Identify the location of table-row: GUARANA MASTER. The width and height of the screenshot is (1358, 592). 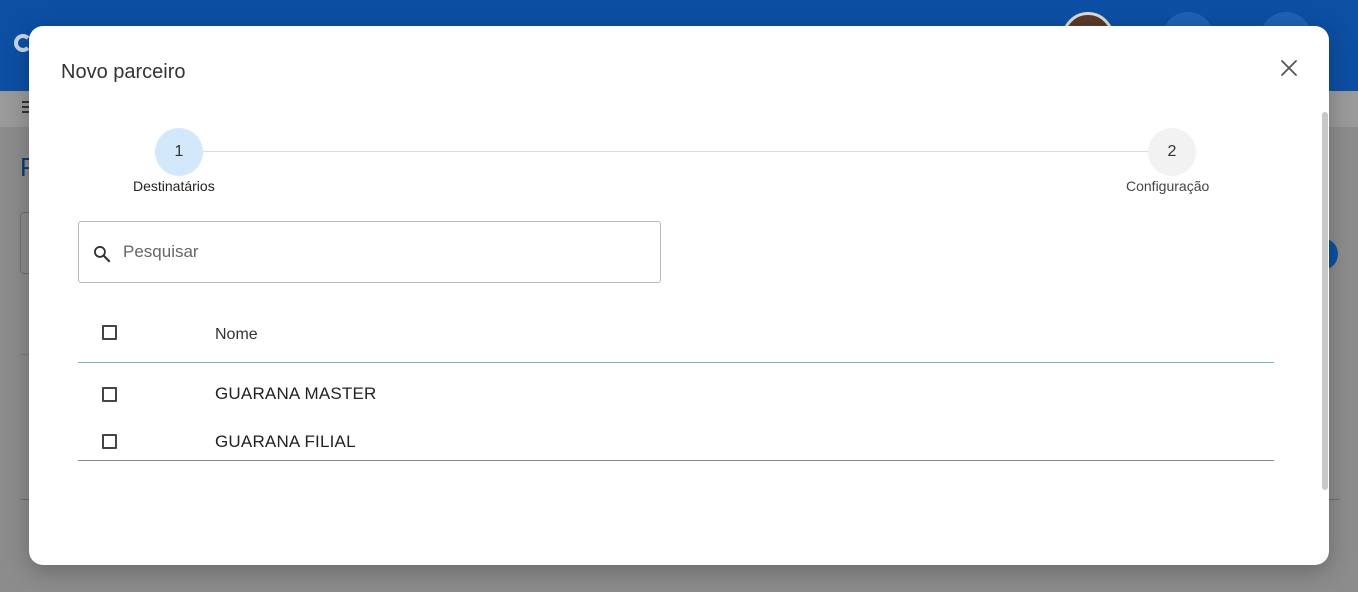
(676, 395).